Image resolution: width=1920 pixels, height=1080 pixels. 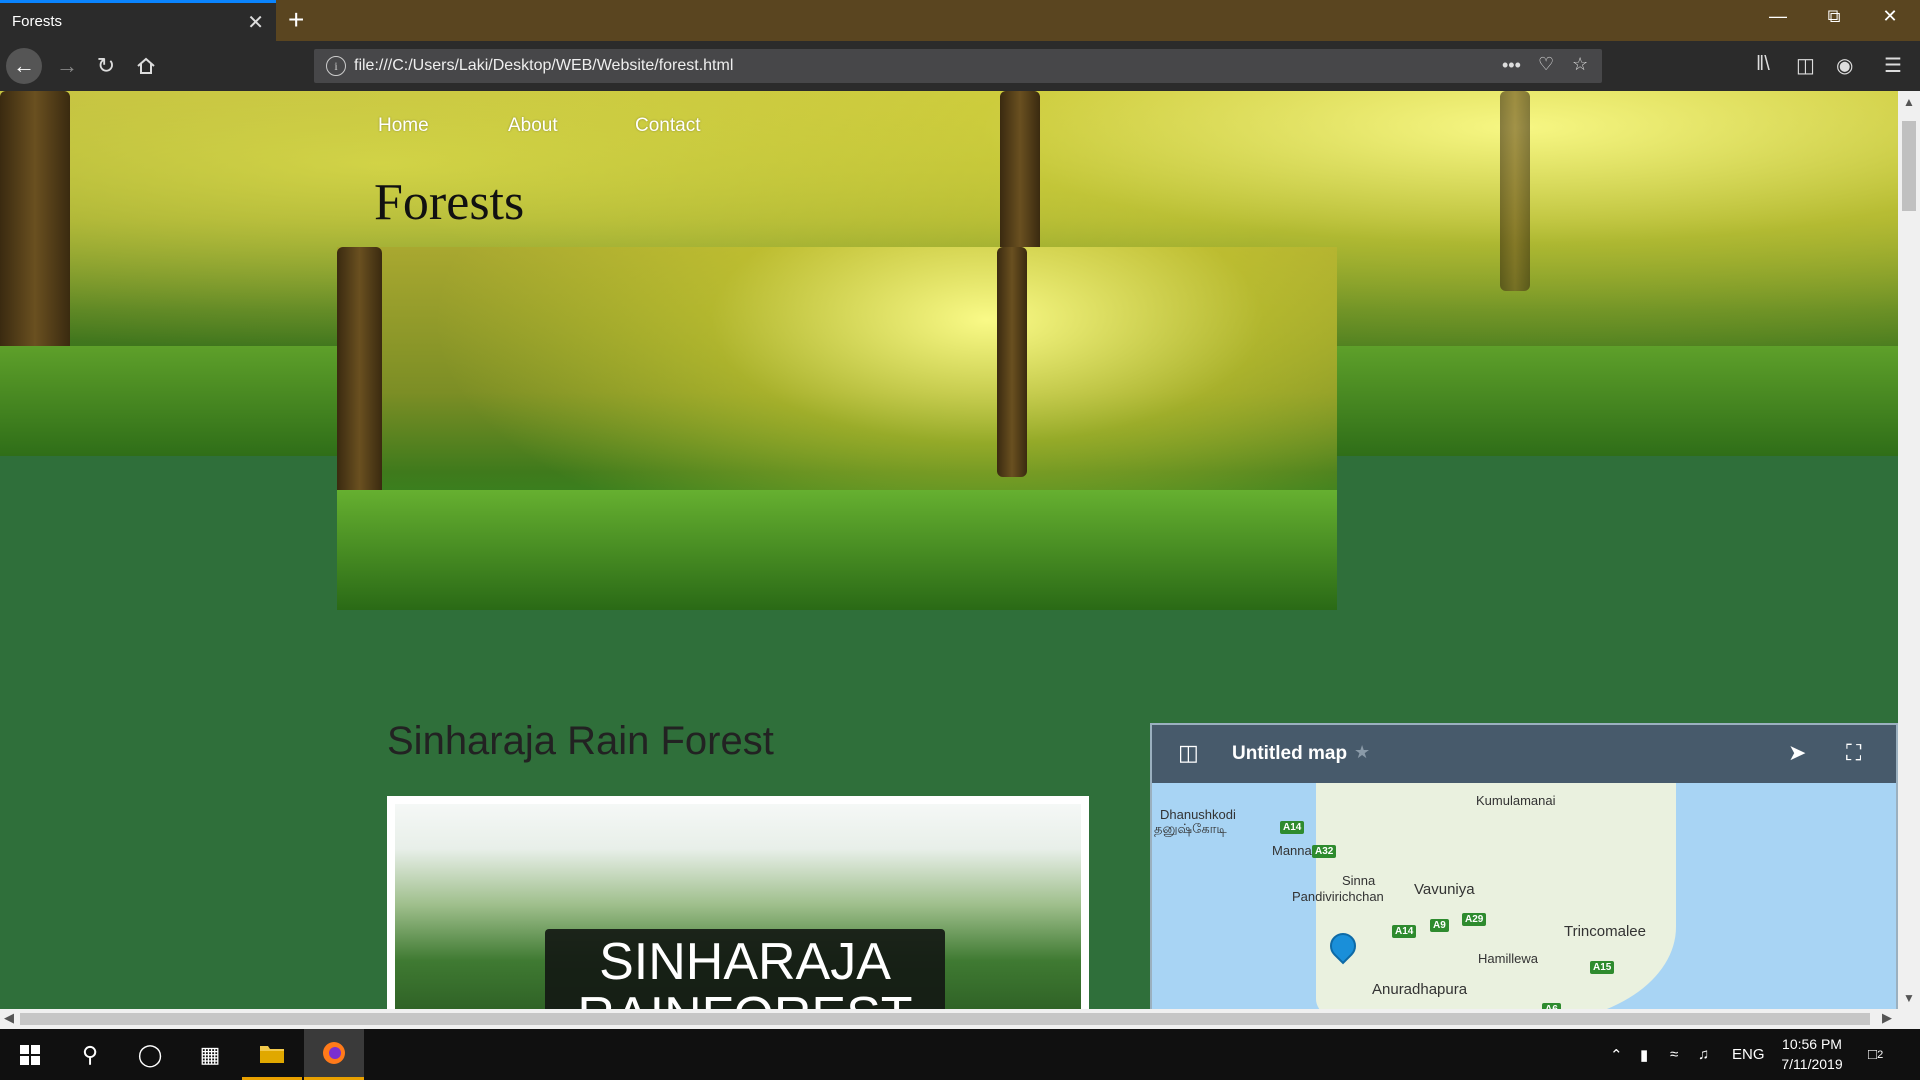 I want to click on road-marker: A9, so click(x=1439, y=925).